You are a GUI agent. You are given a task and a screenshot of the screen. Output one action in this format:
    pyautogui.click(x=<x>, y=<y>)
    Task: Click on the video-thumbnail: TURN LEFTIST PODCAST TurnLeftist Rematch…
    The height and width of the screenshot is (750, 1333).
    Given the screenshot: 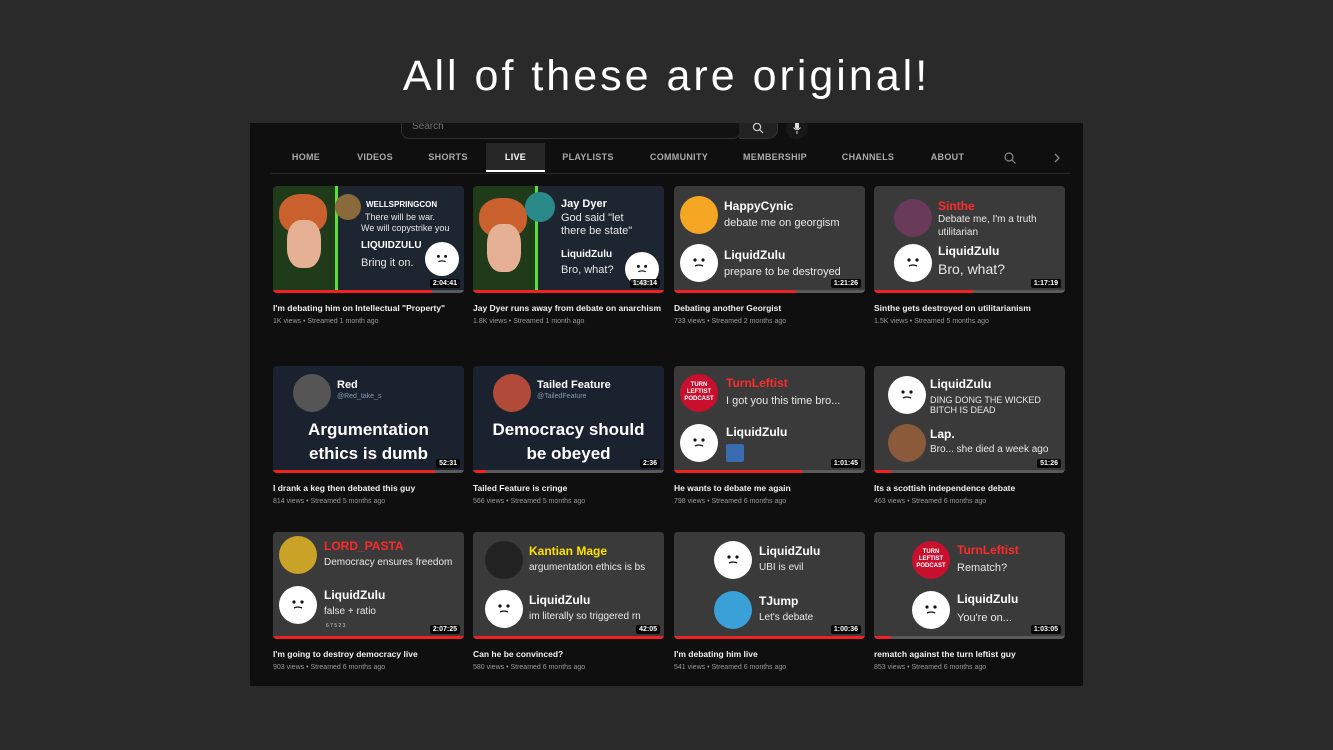 What is the action you would take?
    pyautogui.click(x=969, y=585)
    